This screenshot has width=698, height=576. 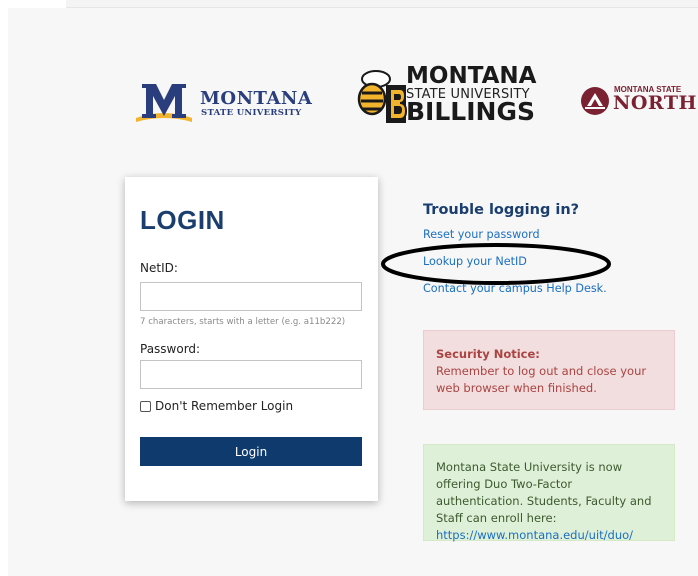 I want to click on login-button: Login, so click(x=251, y=451).